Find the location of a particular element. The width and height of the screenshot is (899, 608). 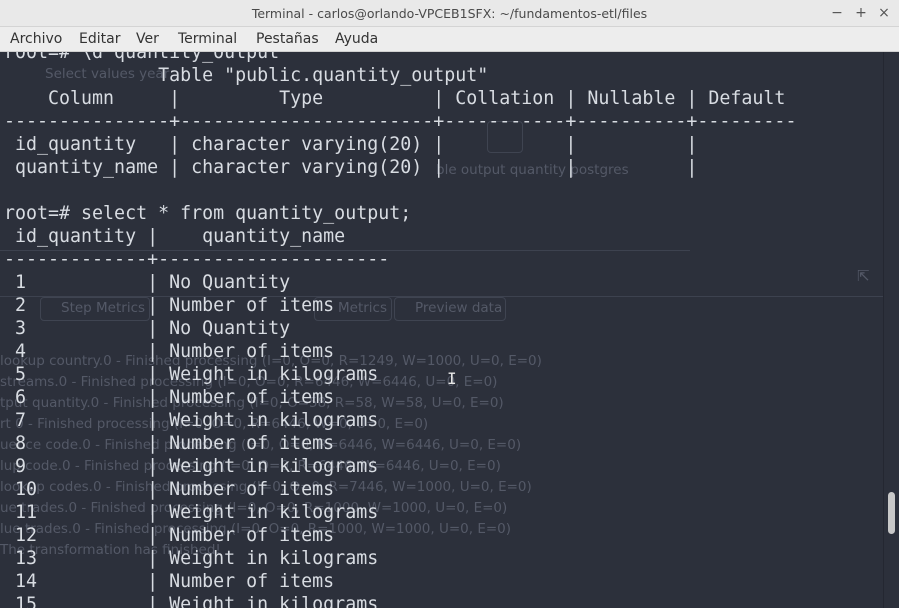

terminal-line: root=# select * from quantity_output; is located at coordinates (208, 213).